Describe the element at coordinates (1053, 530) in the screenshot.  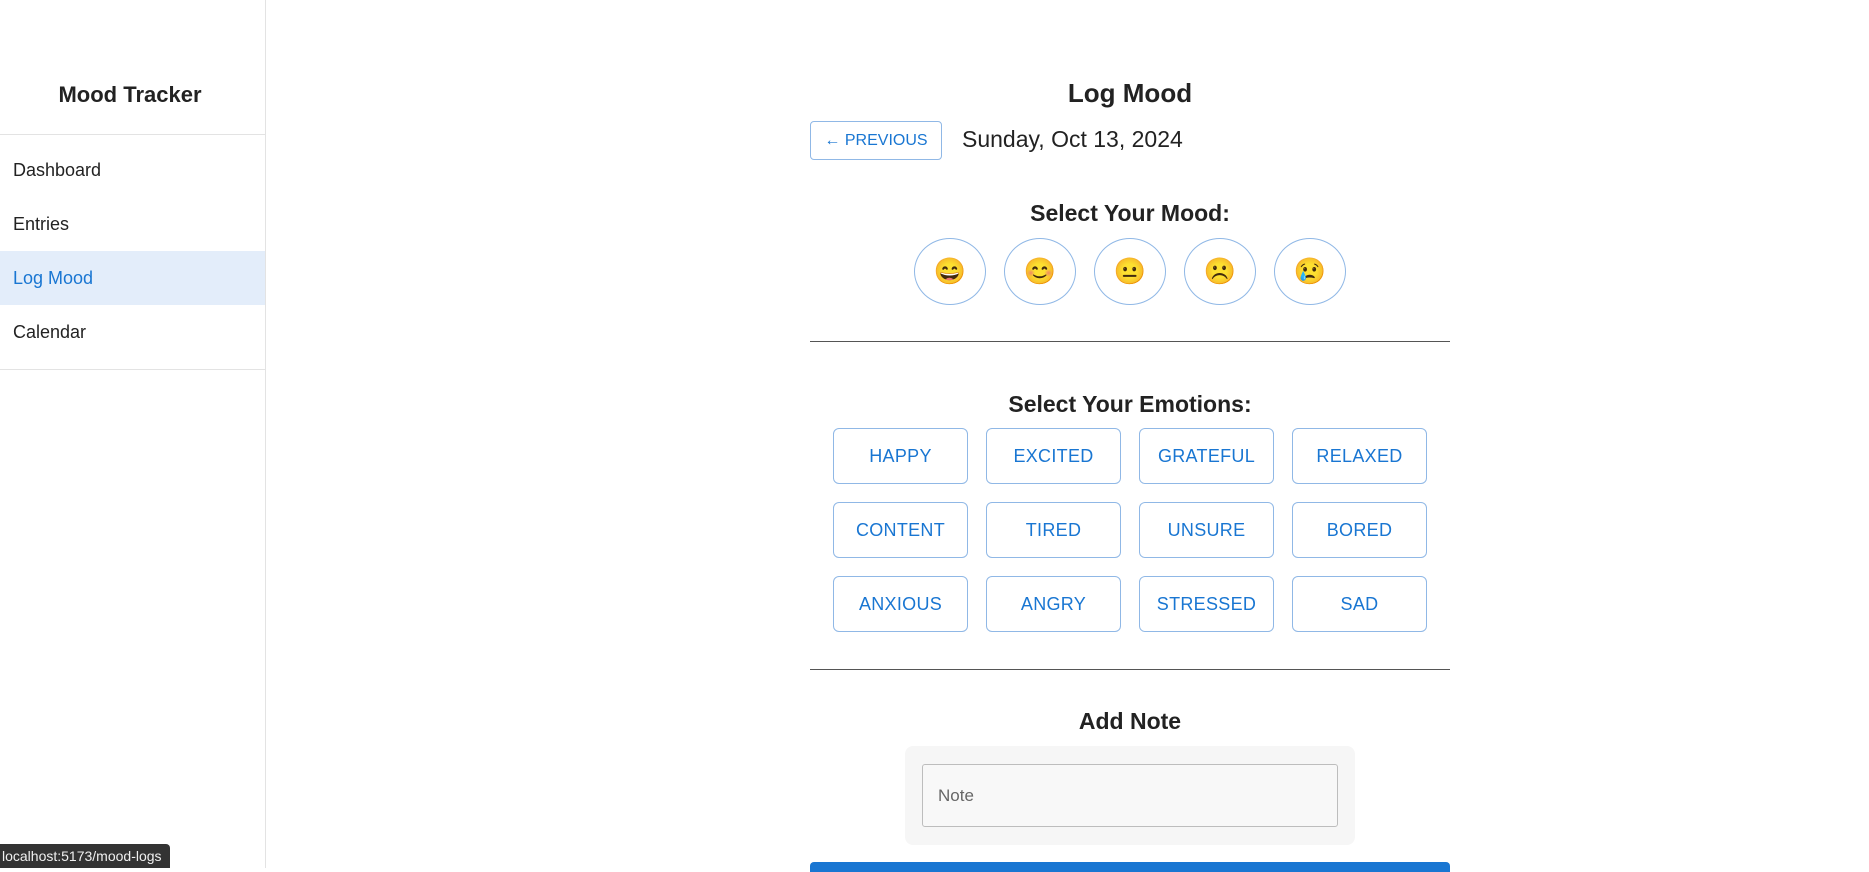
I see `emotion-tired-button: TIRED` at that location.